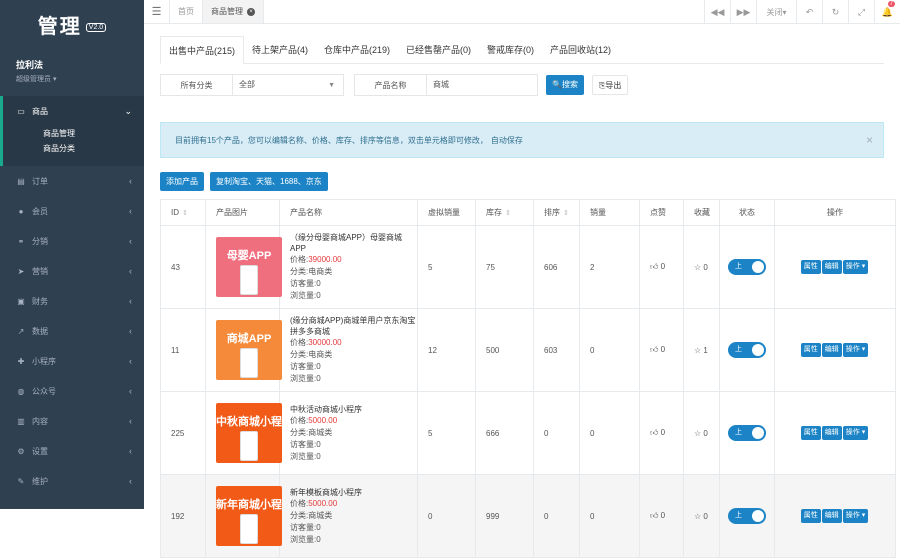  I want to click on sidebar-item-wechat: ◍ 公众号 ‹, so click(72, 391).